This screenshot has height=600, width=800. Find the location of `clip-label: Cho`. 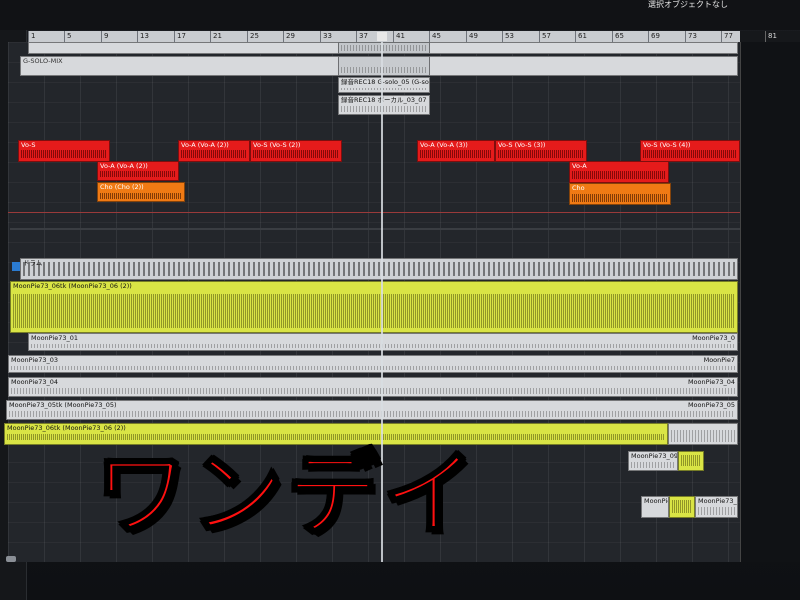

clip-label: Cho is located at coordinates (578, 188).